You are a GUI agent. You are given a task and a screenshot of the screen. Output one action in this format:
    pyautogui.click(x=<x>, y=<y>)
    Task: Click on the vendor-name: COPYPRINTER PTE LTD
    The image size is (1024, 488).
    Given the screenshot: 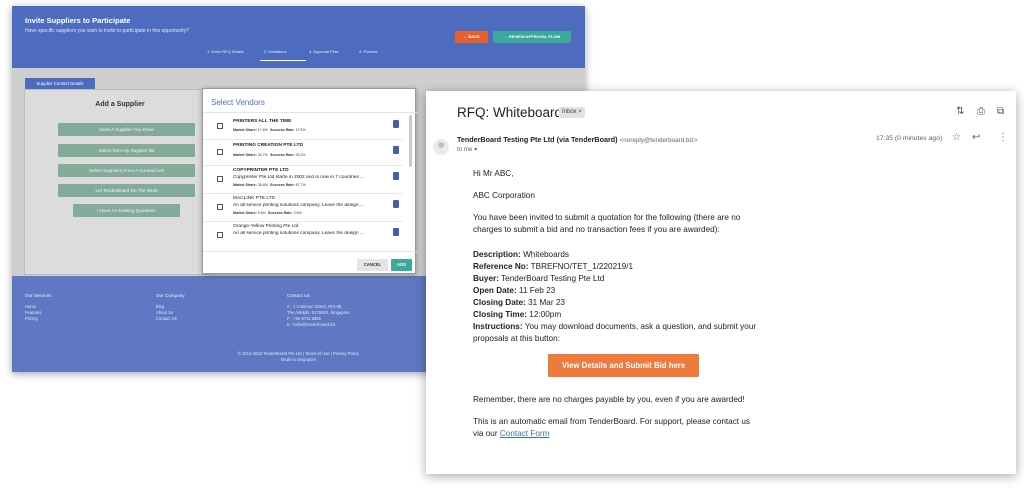 What is the action you would take?
    pyautogui.click(x=261, y=170)
    